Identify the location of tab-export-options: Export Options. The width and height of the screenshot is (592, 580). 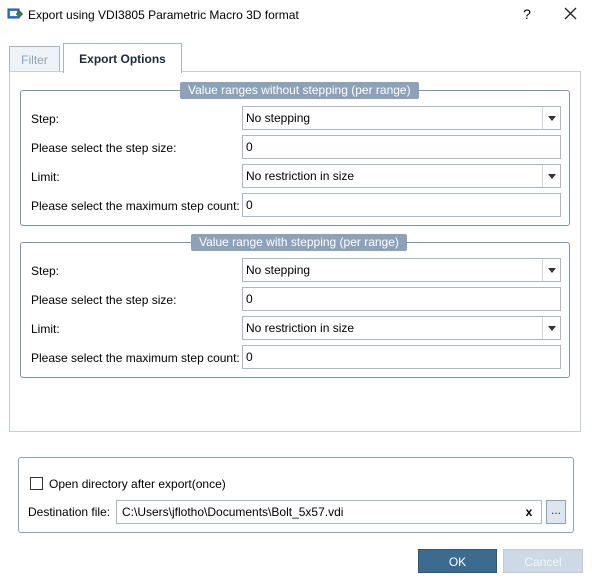
(122, 58).